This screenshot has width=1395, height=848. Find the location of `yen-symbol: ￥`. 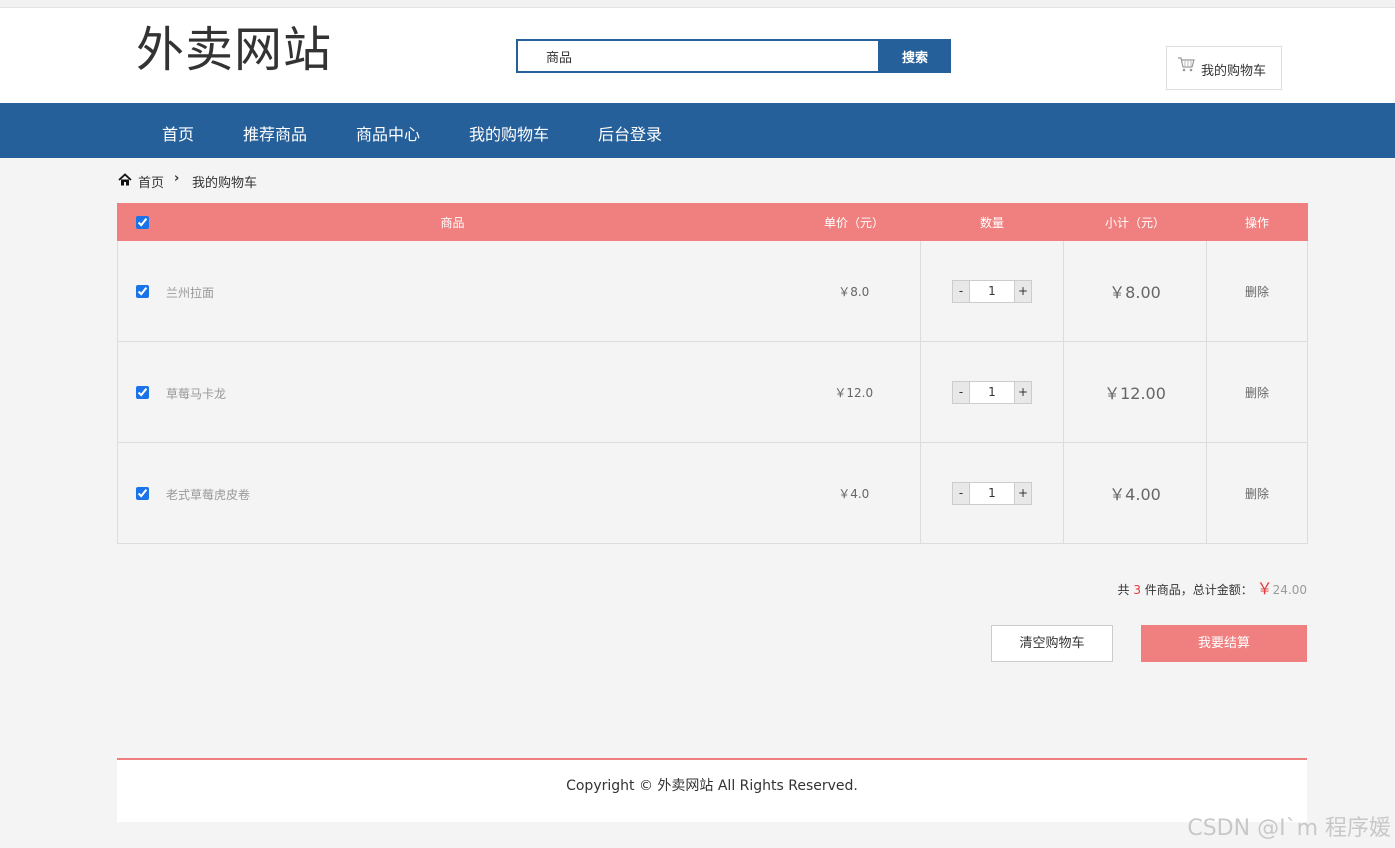

yen-symbol: ￥ is located at coordinates (1264, 588).